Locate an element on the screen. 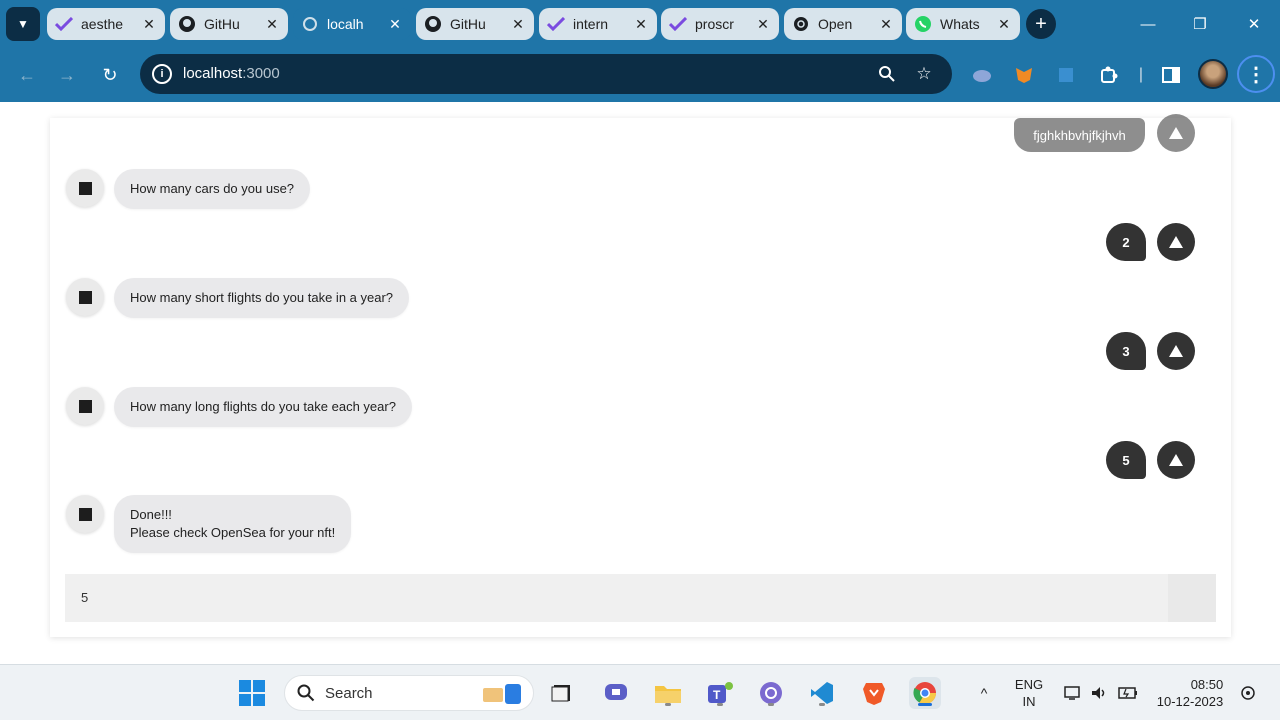 Image resolution: width=1280 pixels, height=720 pixels. new-tab-button: + is located at coordinates (1041, 24).